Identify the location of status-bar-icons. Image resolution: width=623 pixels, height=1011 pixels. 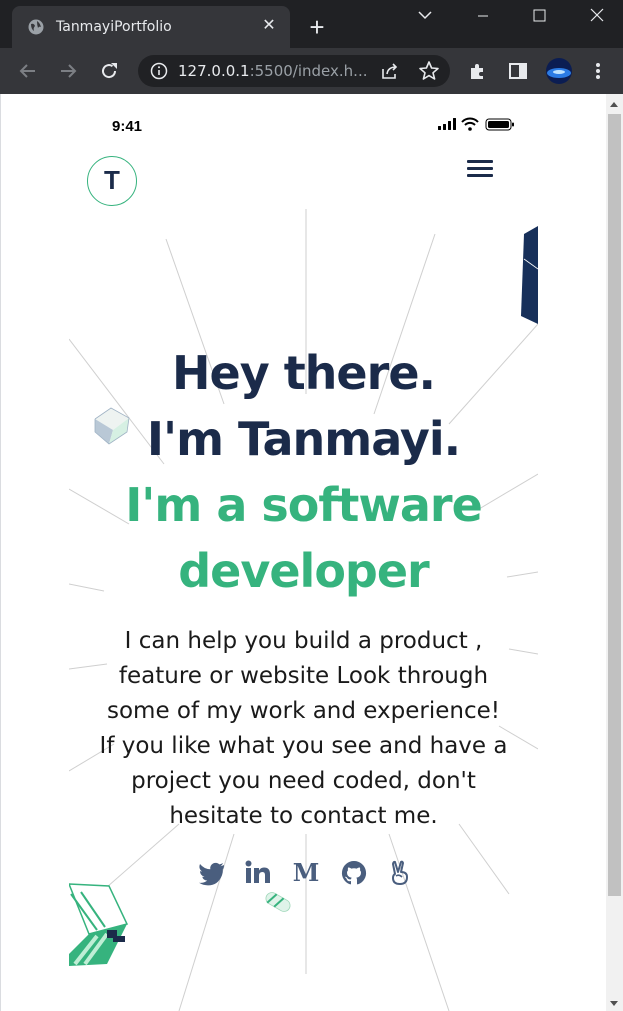
(476, 124).